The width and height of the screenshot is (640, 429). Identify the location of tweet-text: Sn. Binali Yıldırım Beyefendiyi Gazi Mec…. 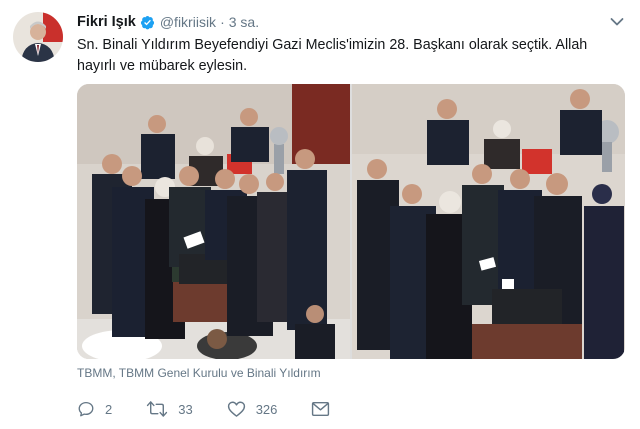
(332, 55).